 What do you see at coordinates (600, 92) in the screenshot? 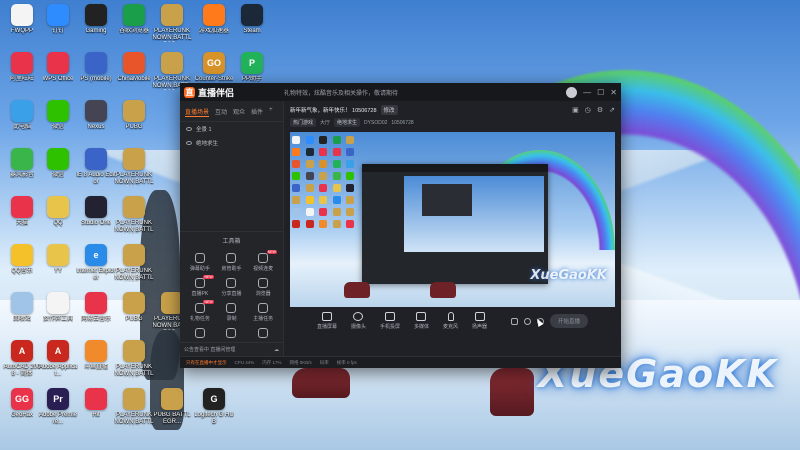
I see `maximize-button: ☐` at bounding box center [600, 92].